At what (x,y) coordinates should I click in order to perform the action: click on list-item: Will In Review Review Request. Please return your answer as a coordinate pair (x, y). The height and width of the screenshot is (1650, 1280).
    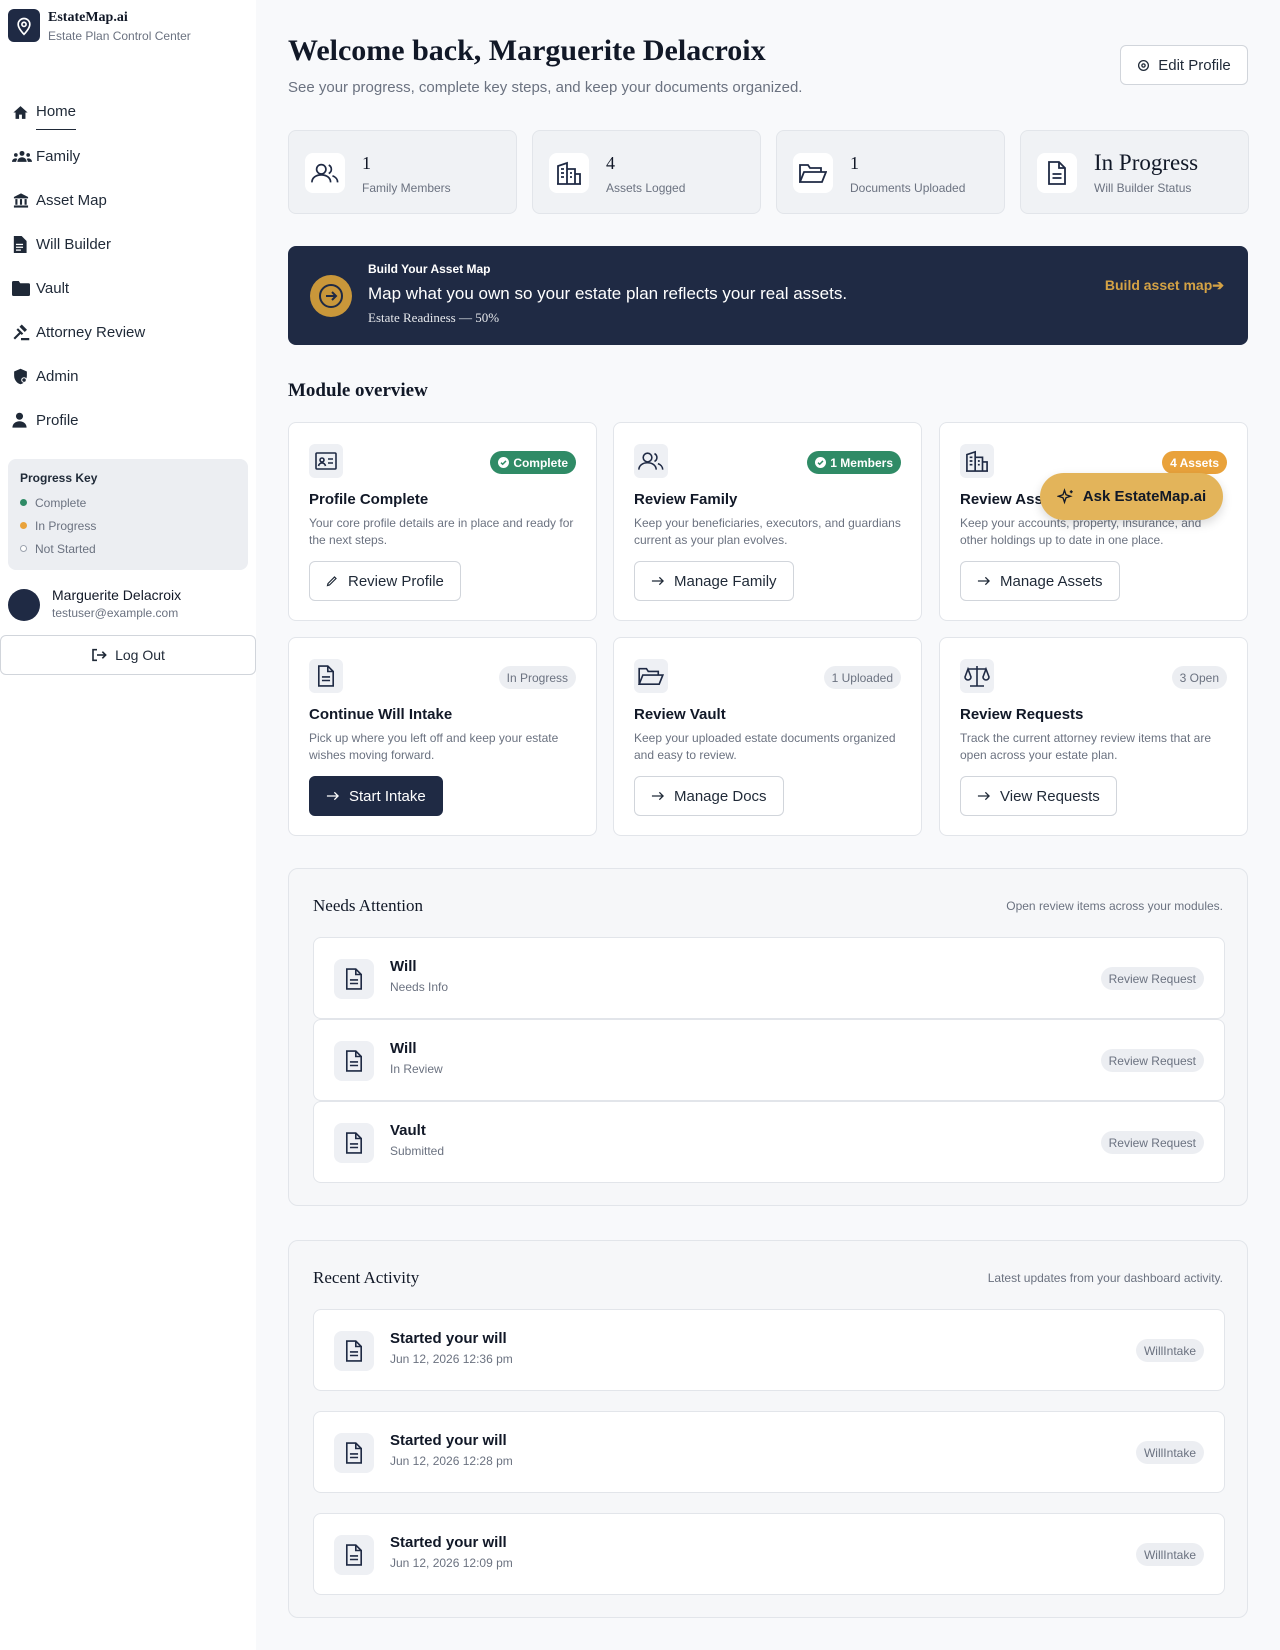
    Looking at the image, I should click on (769, 1060).